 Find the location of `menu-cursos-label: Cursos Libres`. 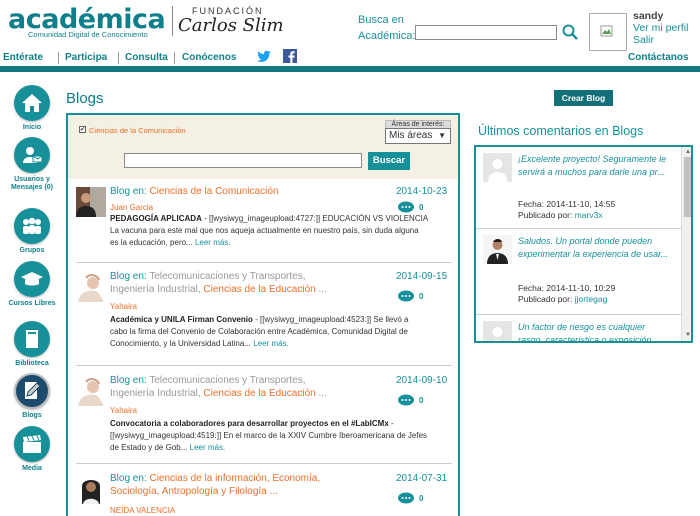

menu-cursos-label: Cursos Libres is located at coordinates (32, 303).